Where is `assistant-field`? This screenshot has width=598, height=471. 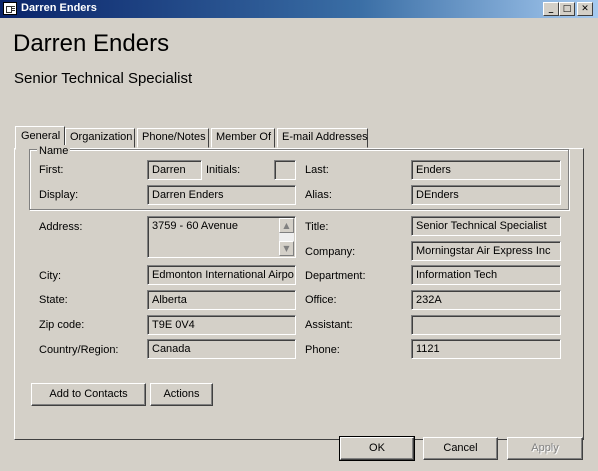 assistant-field is located at coordinates (486, 325).